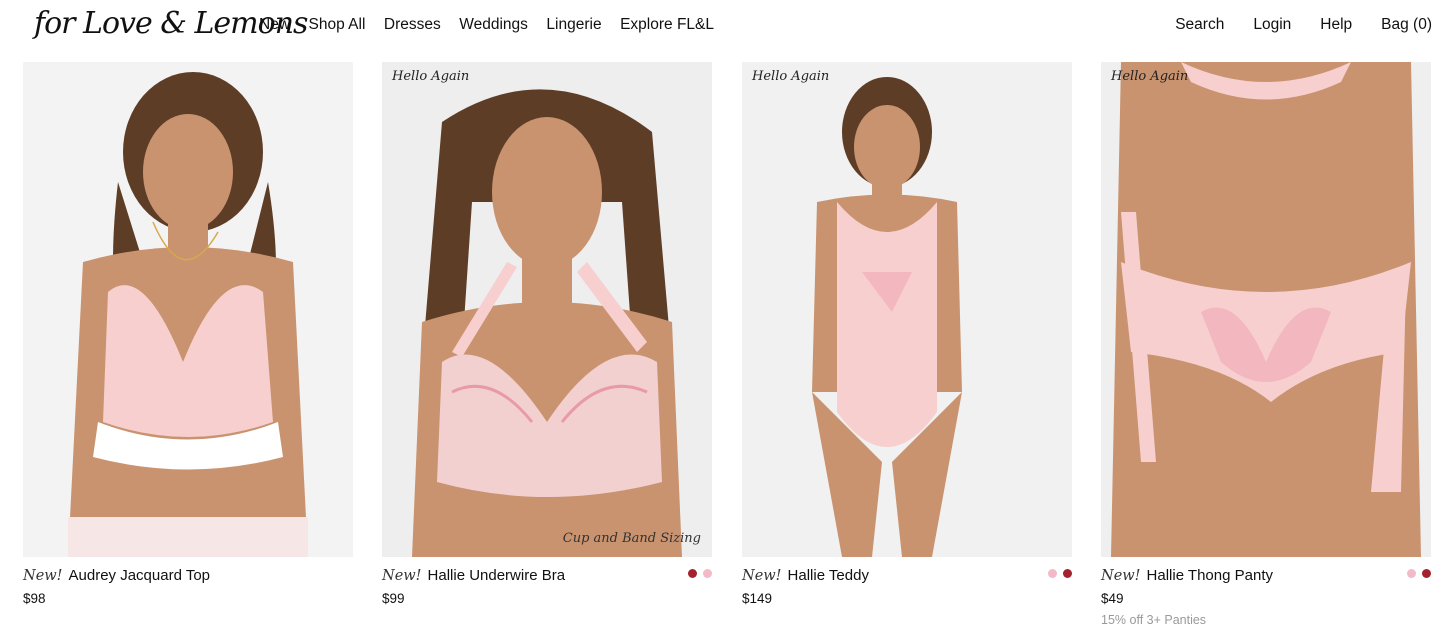 The height and width of the screenshot is (636, 1456). Describe the element at coordinates (1209, 575) in the screenshot. I see `product-name: Hallie Thong Panty` at that location.